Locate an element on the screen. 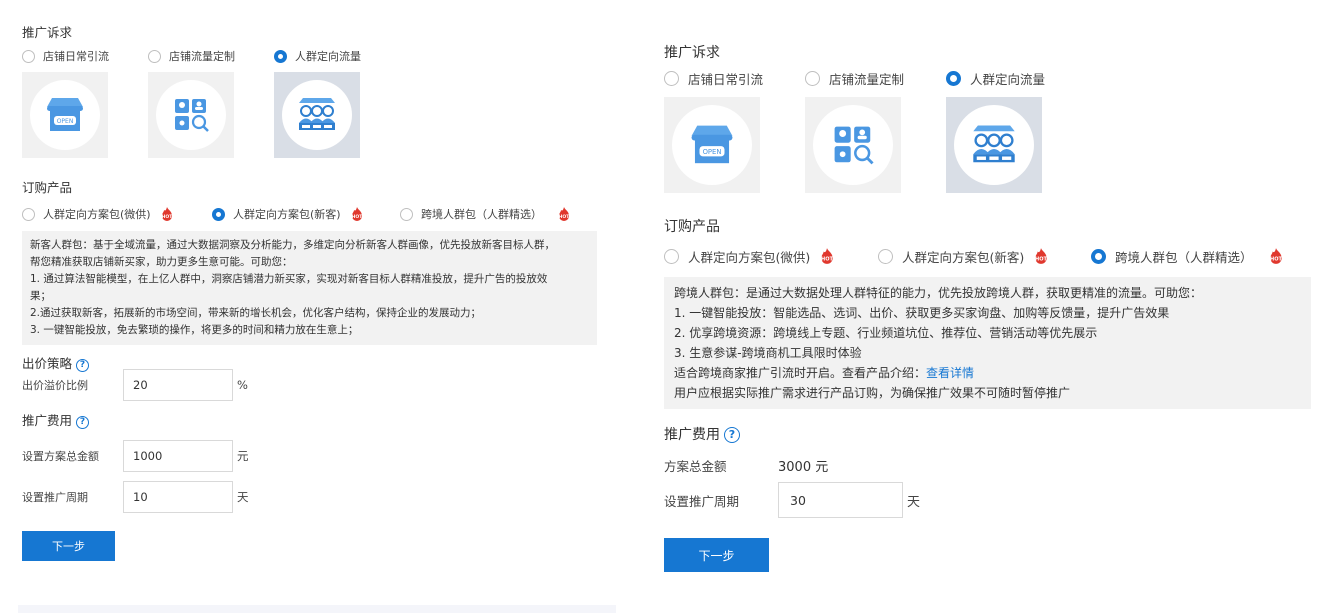  total-amount-label: 设置方案总金额 is located at coordinates (60, 456).